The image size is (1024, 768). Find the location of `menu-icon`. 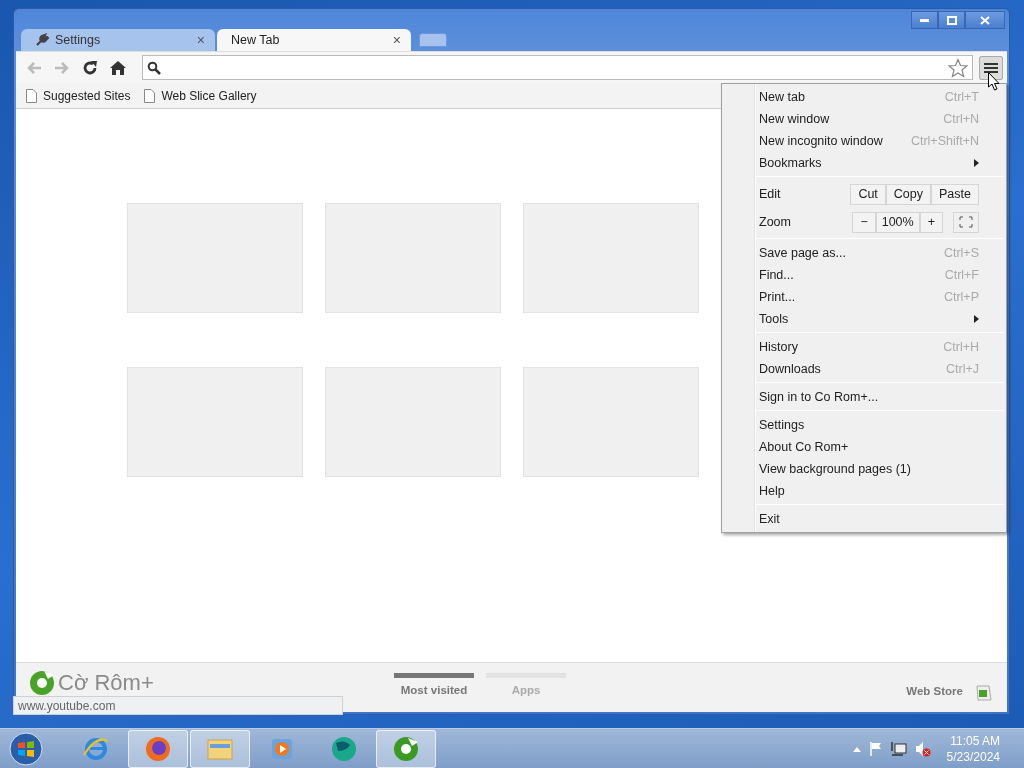

menu-icon is located at coordinates (991, 67).